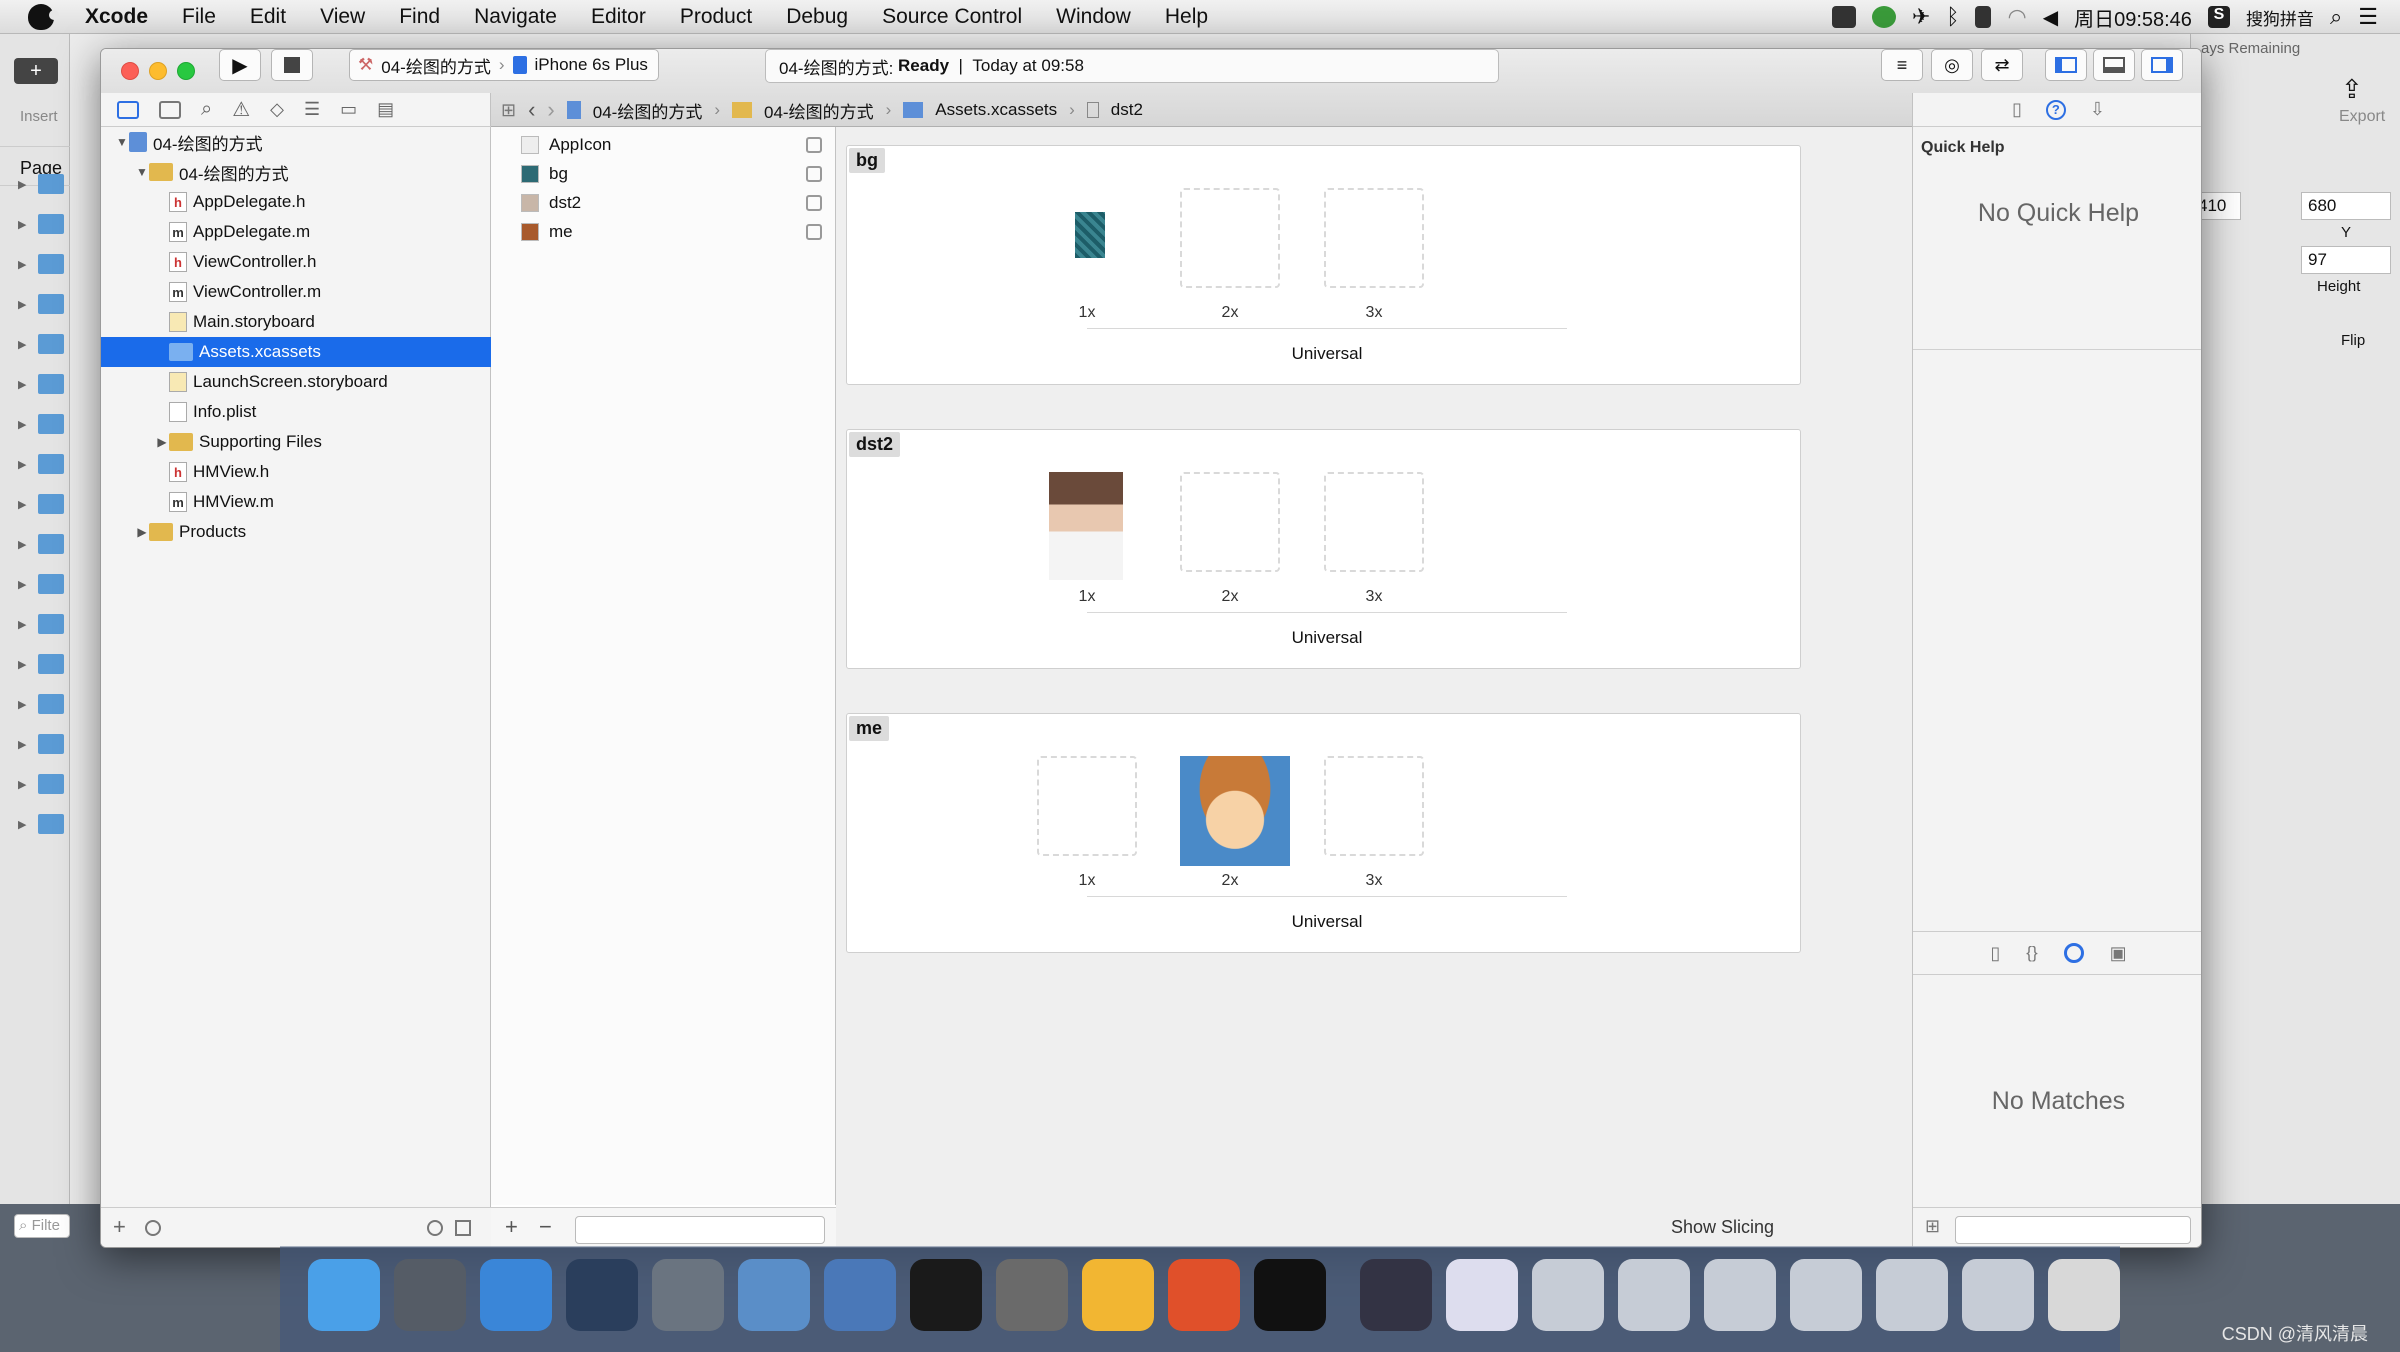  Describe the element at coordinates (602, 1295) in the screenshot. I see `mouse-icon` at that location.